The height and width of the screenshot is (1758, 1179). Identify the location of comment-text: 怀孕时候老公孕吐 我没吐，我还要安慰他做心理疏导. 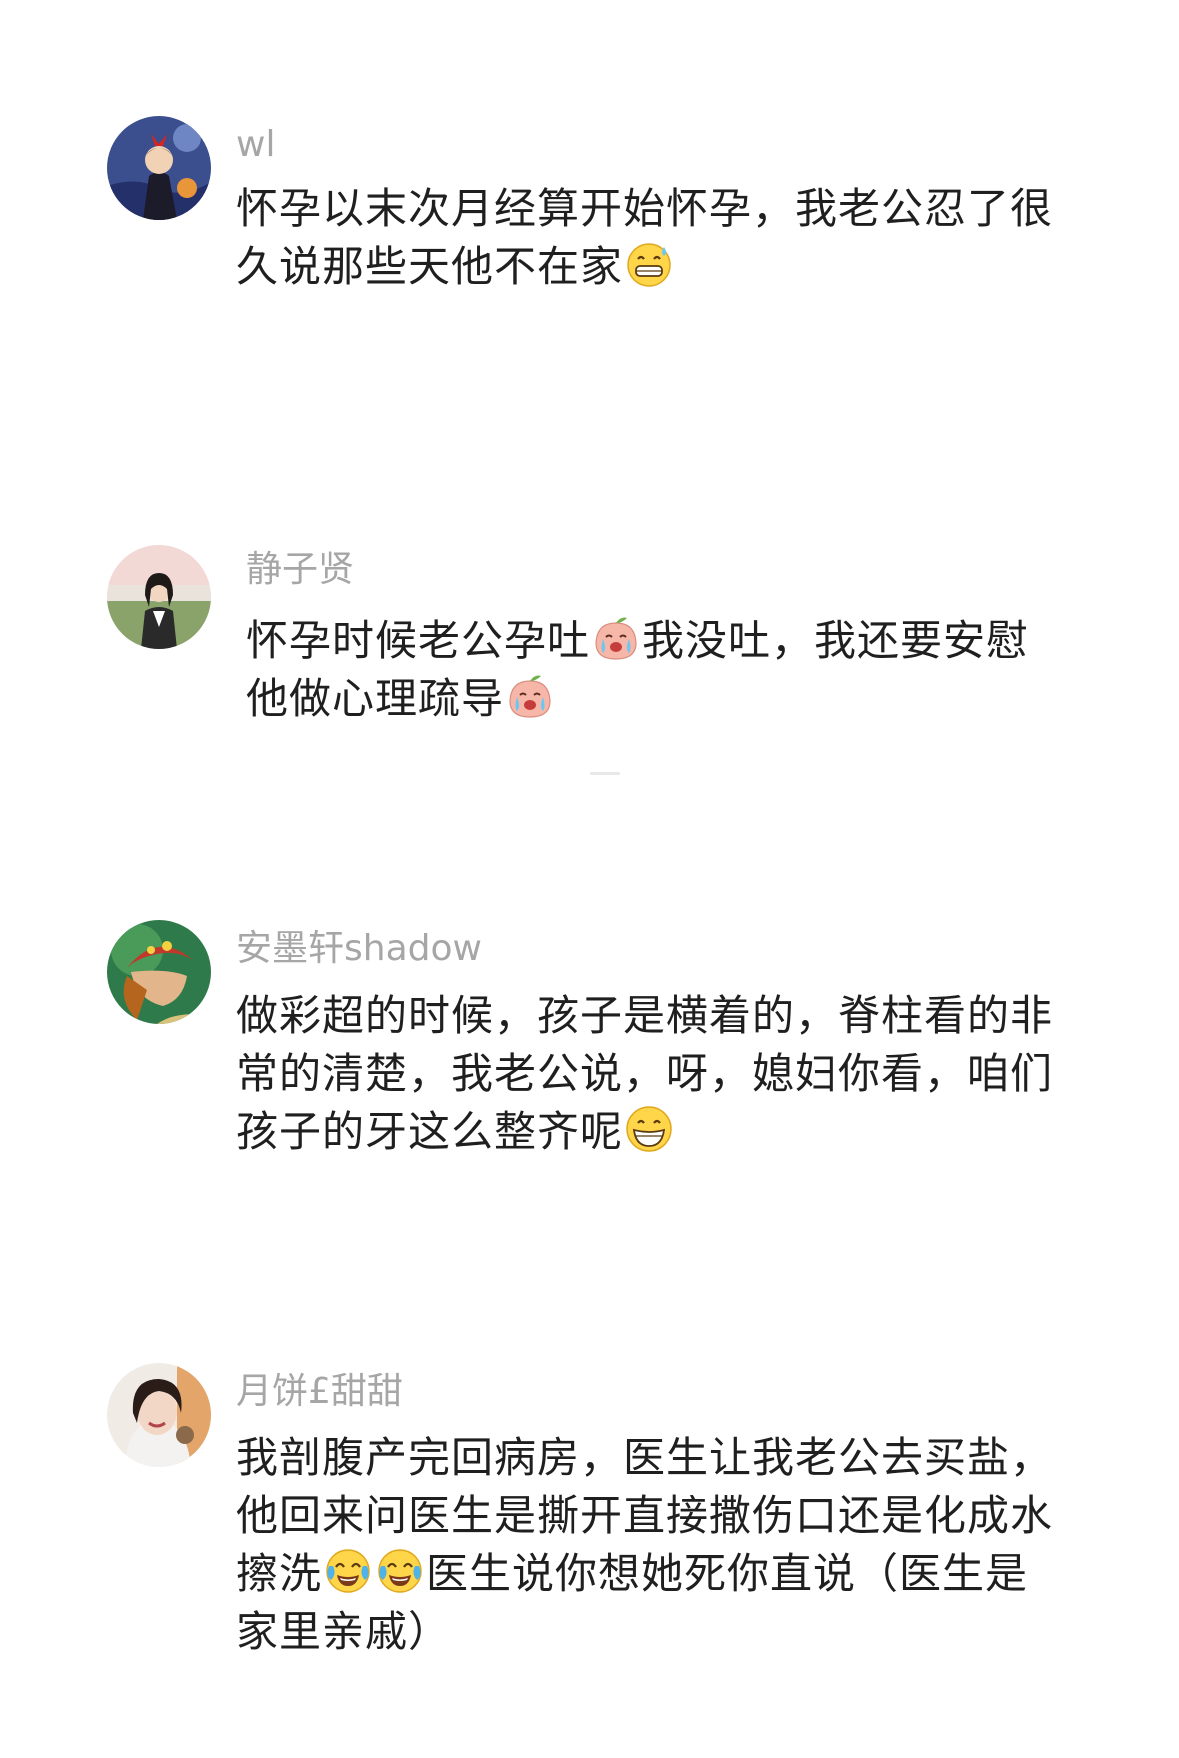
(656, 670).